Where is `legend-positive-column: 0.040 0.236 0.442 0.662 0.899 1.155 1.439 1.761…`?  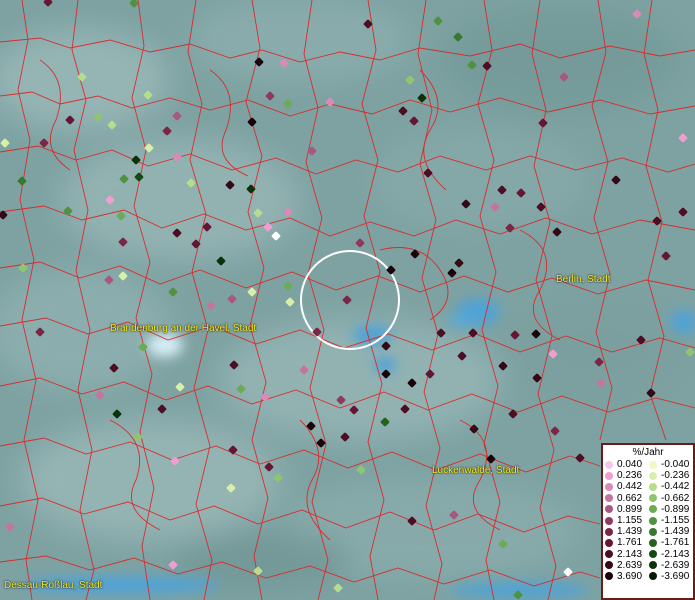 legend-positive-column: 0.040 0.236 0.442 0.662 0.899 1.155 1.439 1.761… is located at coordinates (628, 520).